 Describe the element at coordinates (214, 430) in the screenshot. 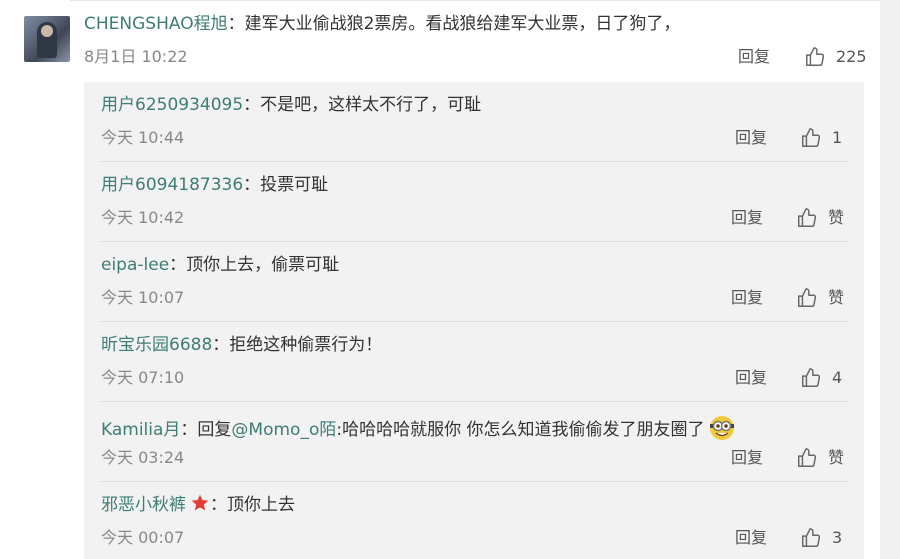

I see `reply-text-prefix: 回复` at that location.